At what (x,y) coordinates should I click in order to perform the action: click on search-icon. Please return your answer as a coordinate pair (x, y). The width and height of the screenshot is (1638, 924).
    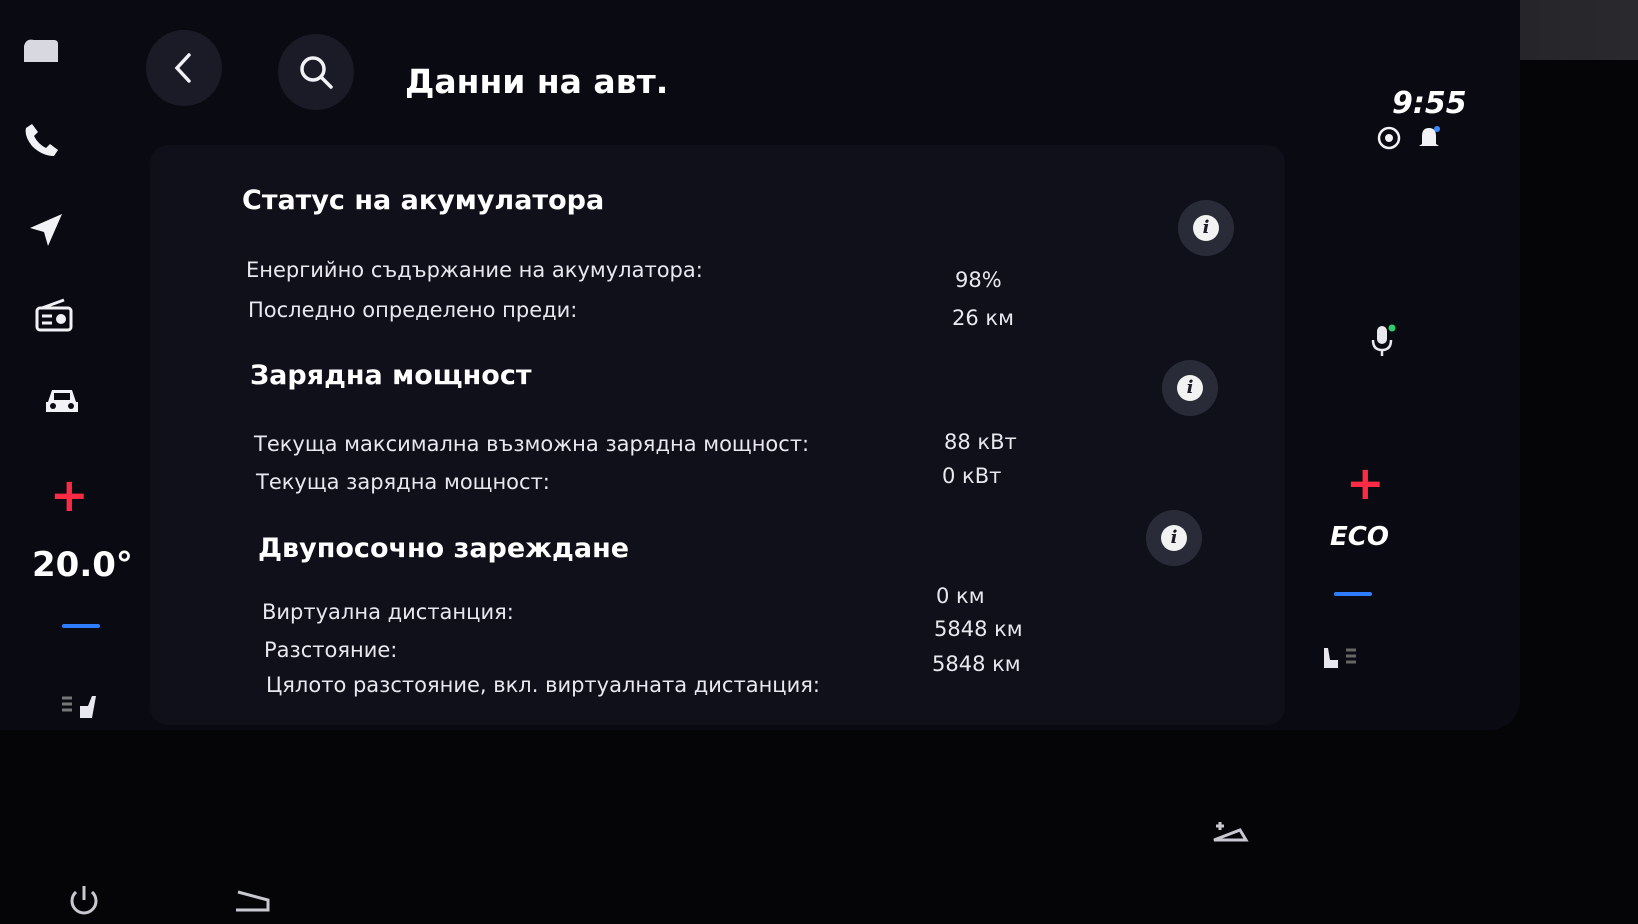
    Looking at the image, I should click on (316, 72).